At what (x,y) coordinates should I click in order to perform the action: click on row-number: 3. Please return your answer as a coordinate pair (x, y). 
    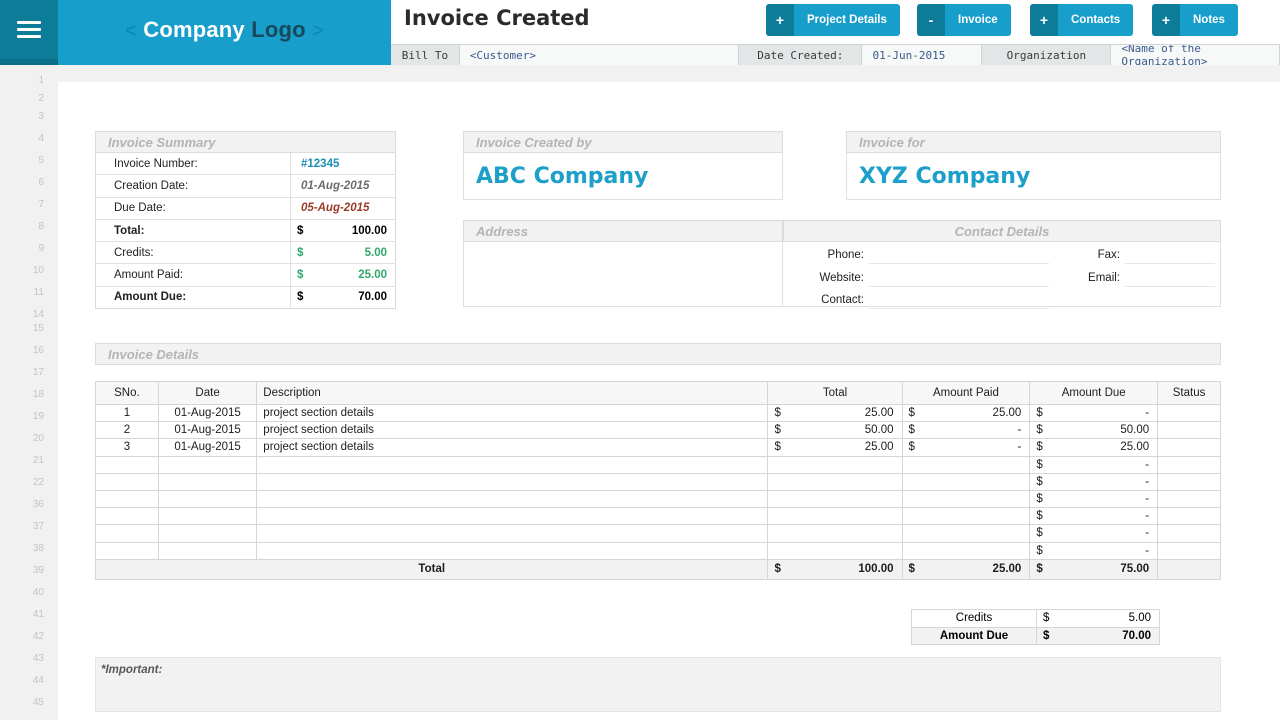
    Looking at the image, I should click on (22, 116).